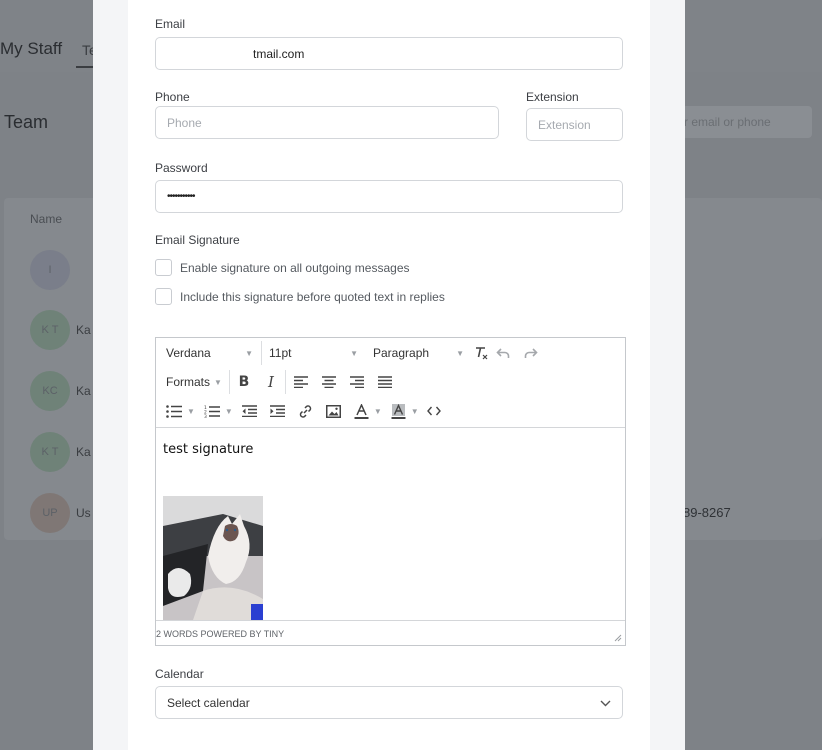  What do you see at coordinates (244, 382) in the screenshot?
I see `bold-icon: B` at bounding box center [244, 382].